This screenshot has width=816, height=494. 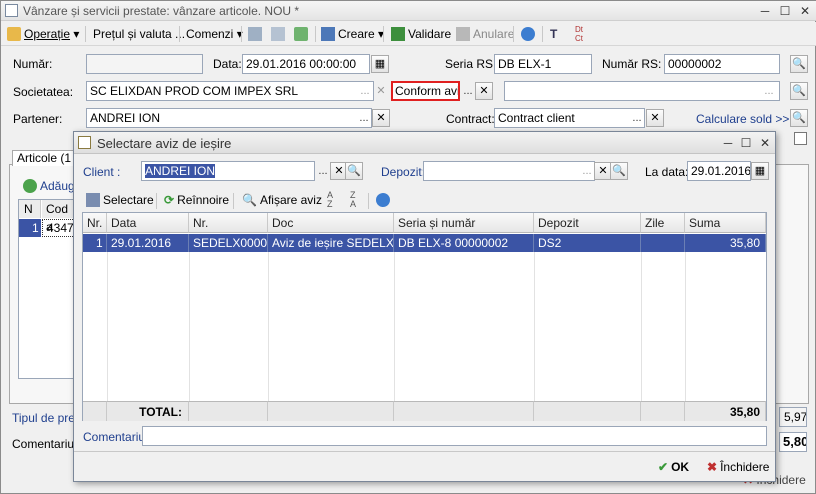 What do you see at coordinates (719, 171) in the screenshot?
I see `la-data-input: 29.01.2016` at bounding box center [719, 171].